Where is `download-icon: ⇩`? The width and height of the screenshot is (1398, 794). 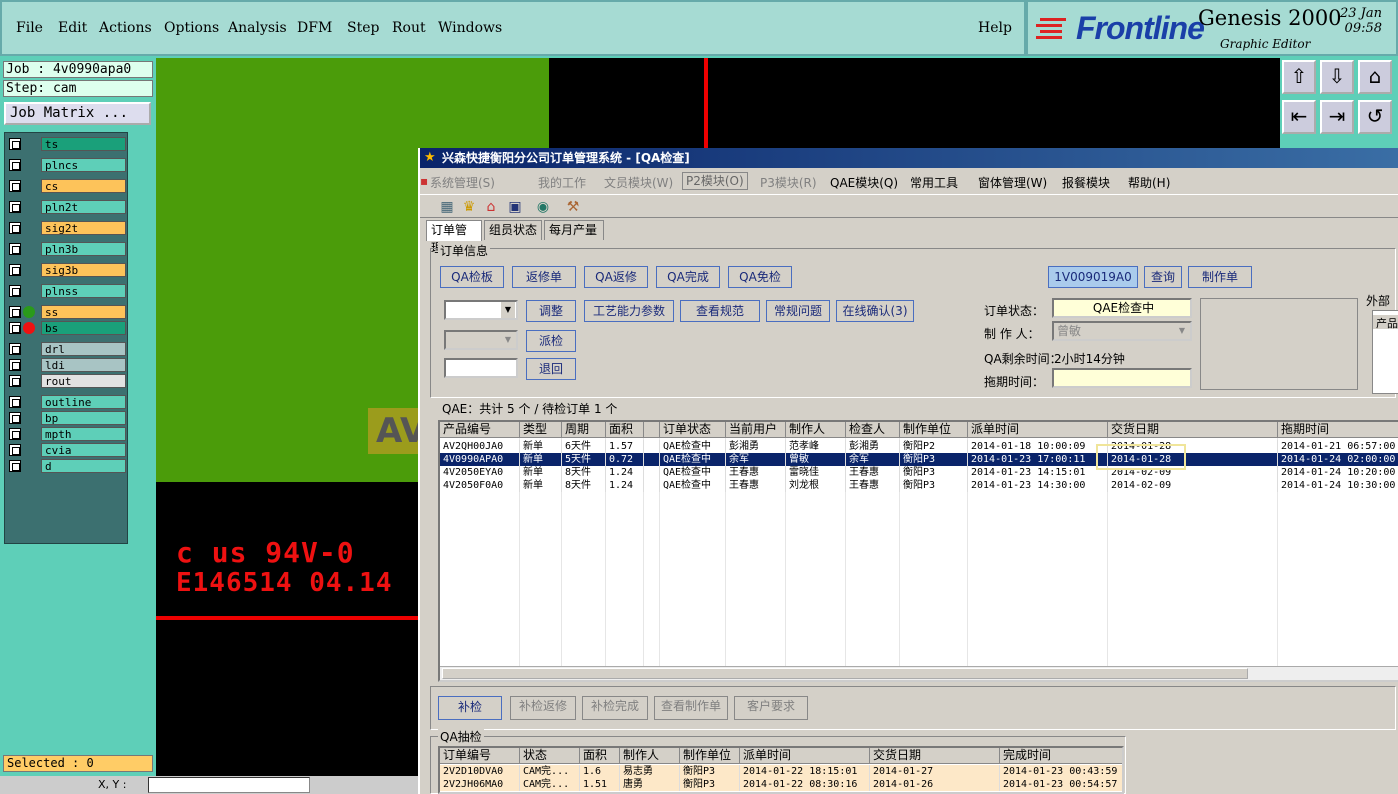
download-icon: ⇩ is located at coordinates (1337, 77).